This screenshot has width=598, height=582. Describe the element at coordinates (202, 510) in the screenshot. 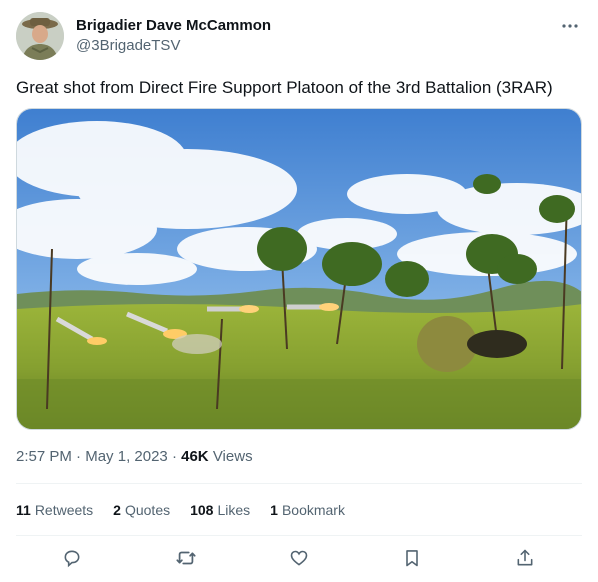

I see `likes-count: 108` at that location.